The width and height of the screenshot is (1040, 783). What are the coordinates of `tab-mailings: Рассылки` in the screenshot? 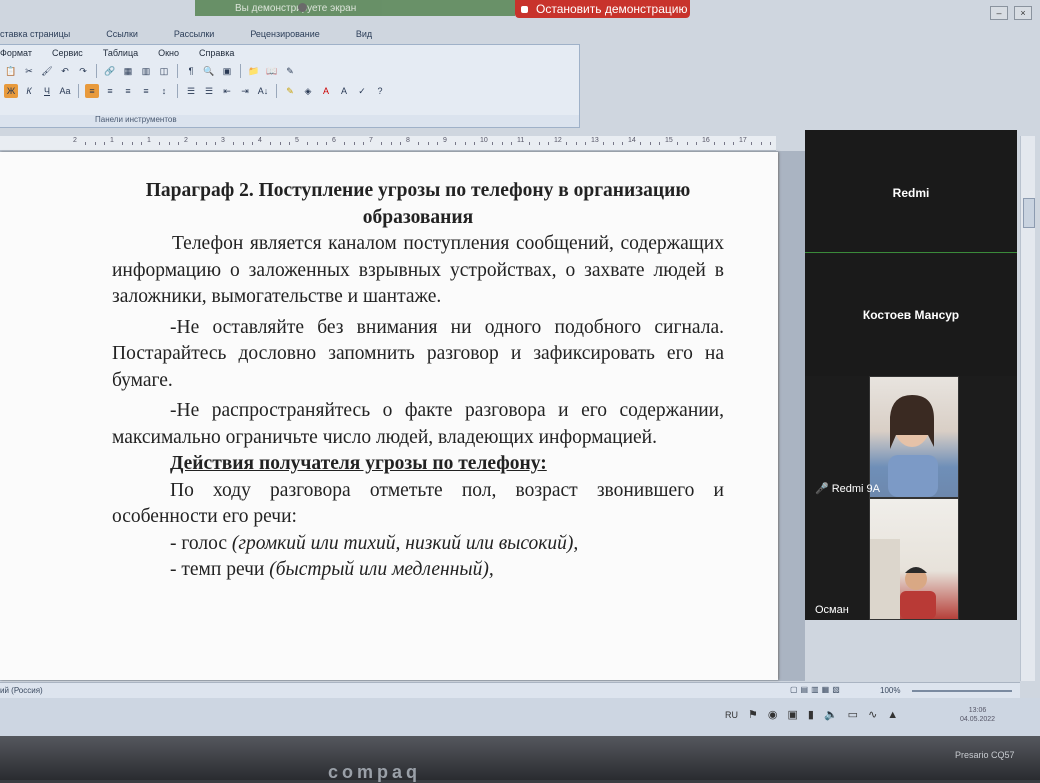 It's located at (194, 34).